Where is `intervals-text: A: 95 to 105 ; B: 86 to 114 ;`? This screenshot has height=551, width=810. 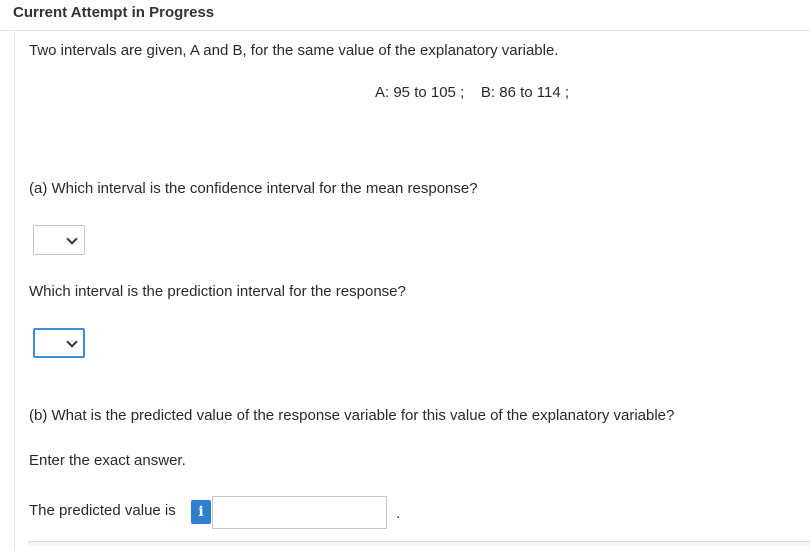
intervals-text: A: 95 to 105 ; B: 86 to 114 ; is located at coordinates (472, 92).